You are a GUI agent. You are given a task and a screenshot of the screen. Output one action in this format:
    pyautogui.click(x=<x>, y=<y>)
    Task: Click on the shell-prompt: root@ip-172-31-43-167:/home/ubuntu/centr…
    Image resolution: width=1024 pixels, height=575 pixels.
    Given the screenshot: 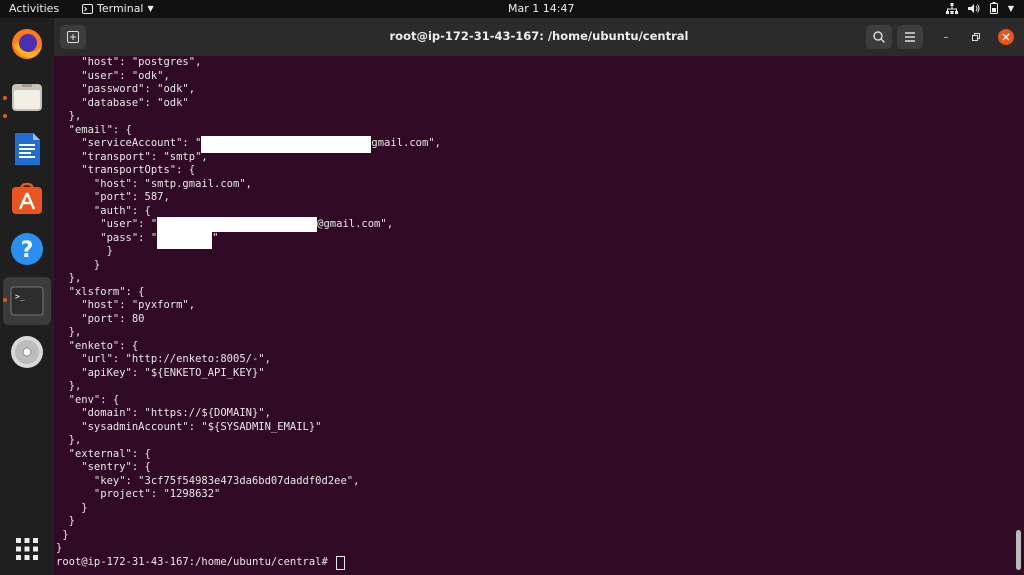 What is the action you would take?
    pyautogui.click(x=195, y=561)
    